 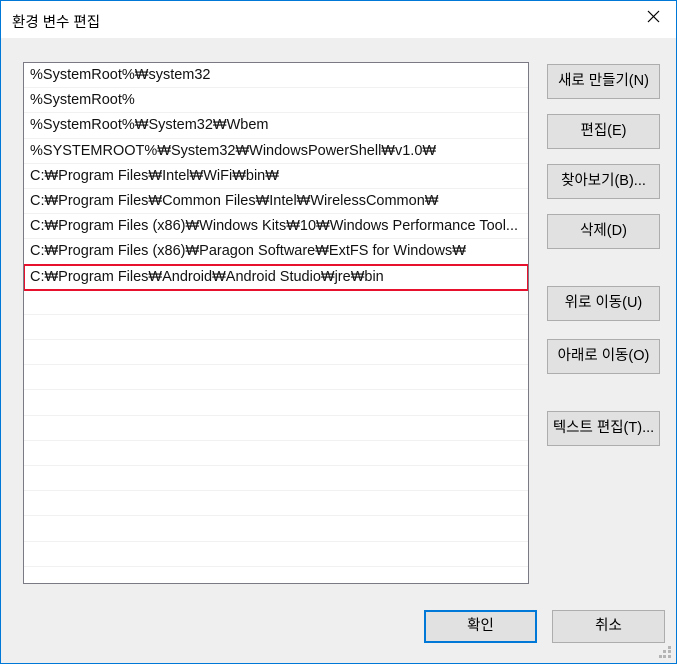 What do you see at coordinates (603, 231) in the screenshot?
I see `delete-button: 삭제(D)` at bounding box center [603, 231].